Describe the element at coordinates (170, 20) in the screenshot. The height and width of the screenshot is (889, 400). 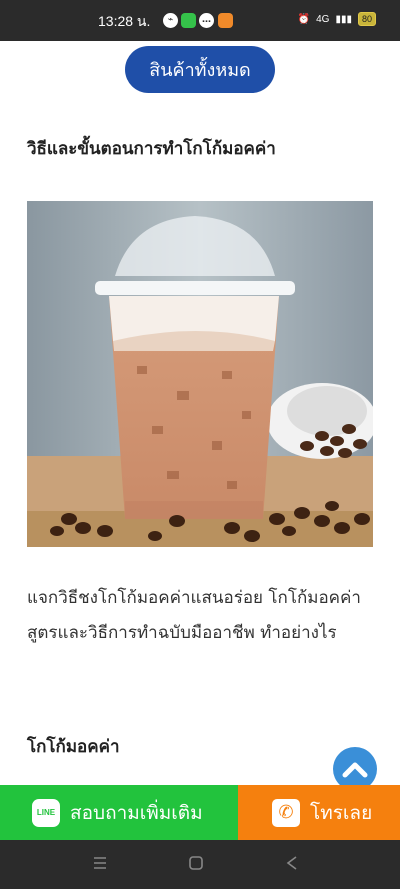
I see `messenger-icon: ⌁` at that location.